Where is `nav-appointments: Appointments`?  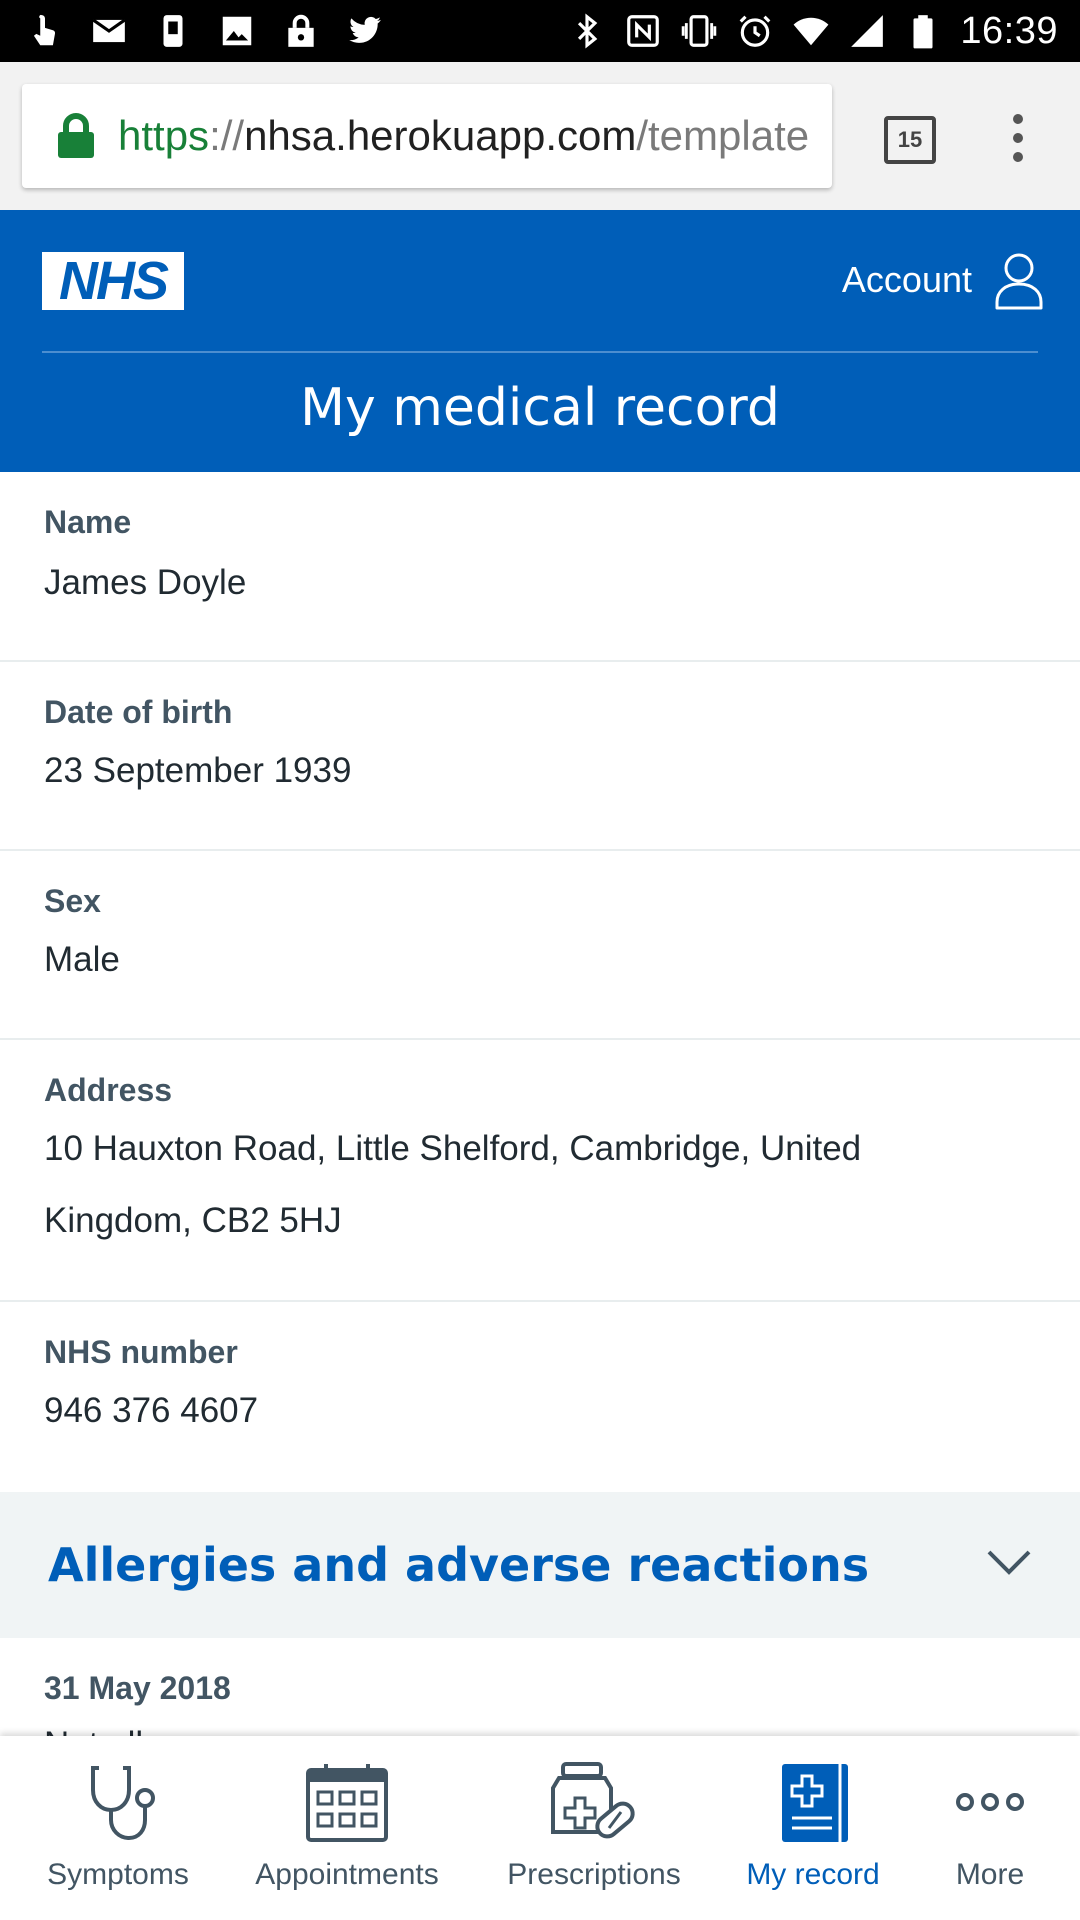
nav-appointments: Appointments is located at coordinates (347, 1828).